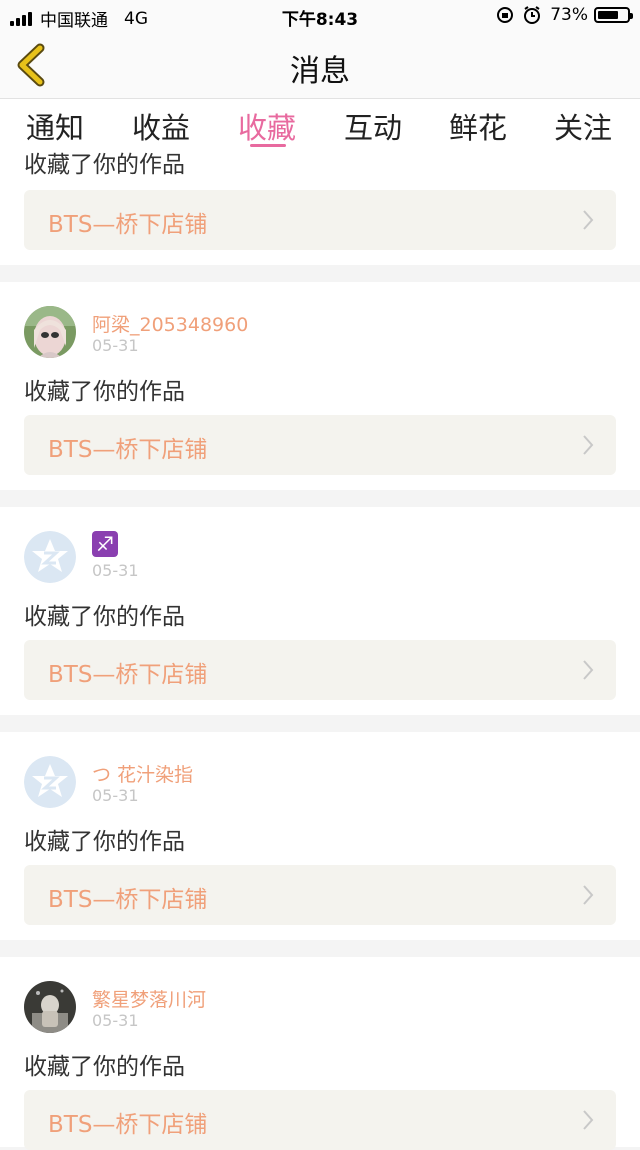  I want to click on tab-notice: 通知, so click(55, 126).